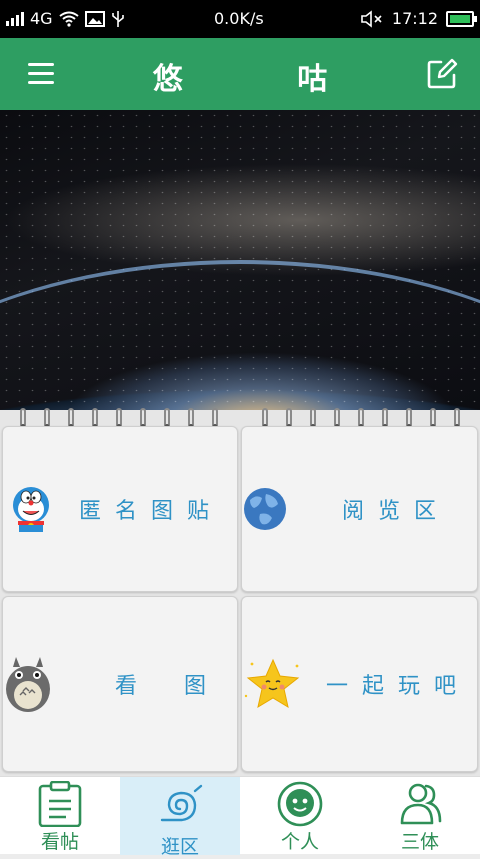  Describe the element at coordinates (179, 847) in the screenshot. I see `tab-label: 逛区` at that location.